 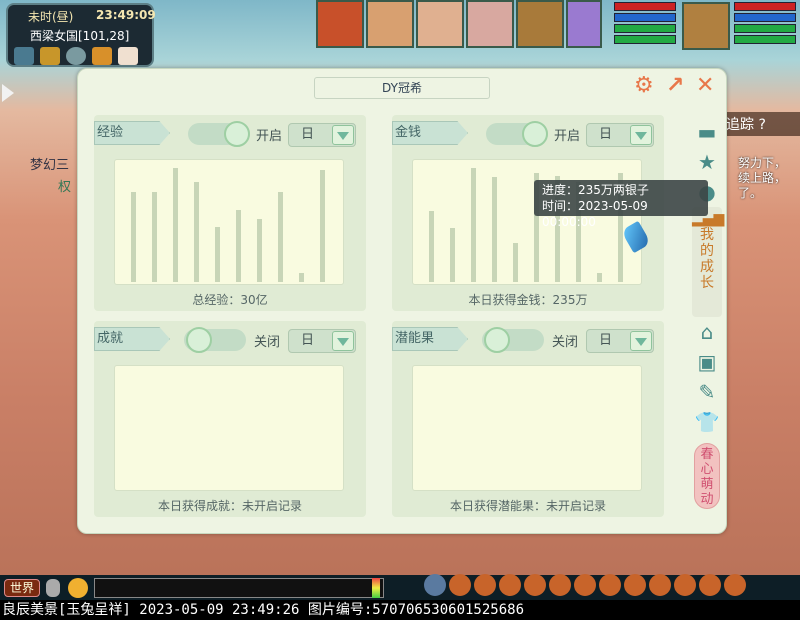 I want to click on card-summary: 本日获得金钱：235万, so click(x=528, y=300).